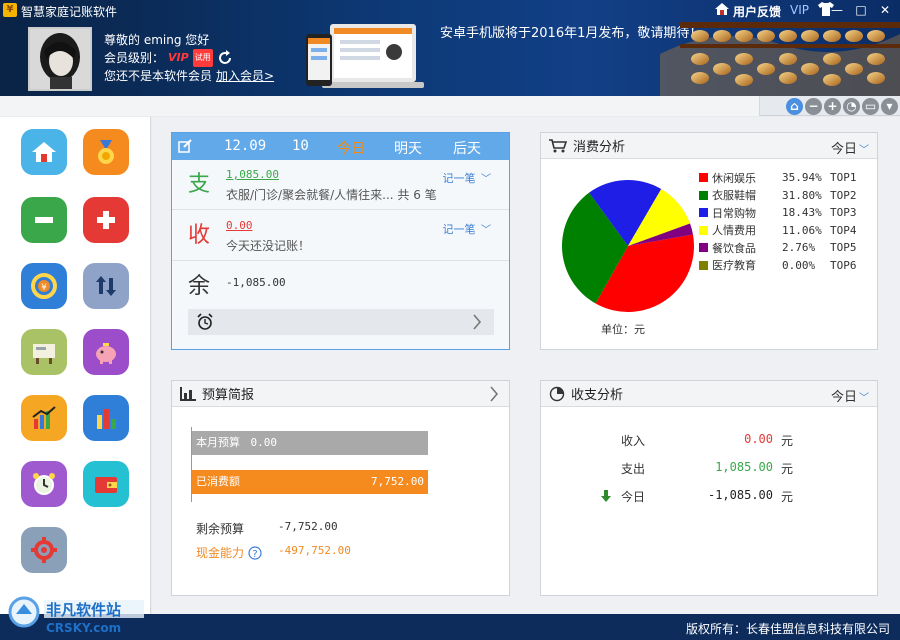  What do you see at coordinates (802, 195) in the screenshot?
I see `legend-percent: 31.80%` at bounding box center [802, 195].